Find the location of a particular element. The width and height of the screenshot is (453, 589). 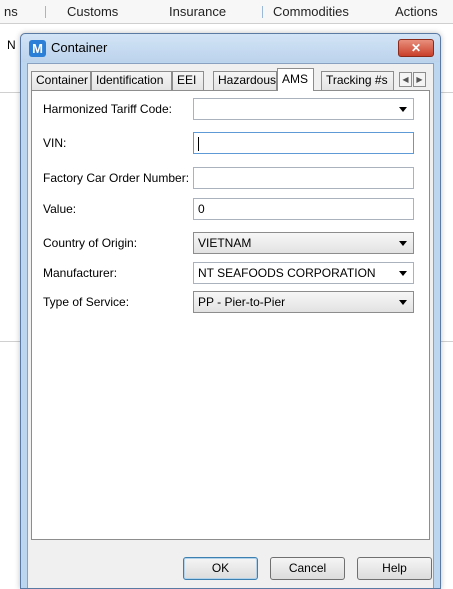

text-caret is located at coordinates (198, 143).